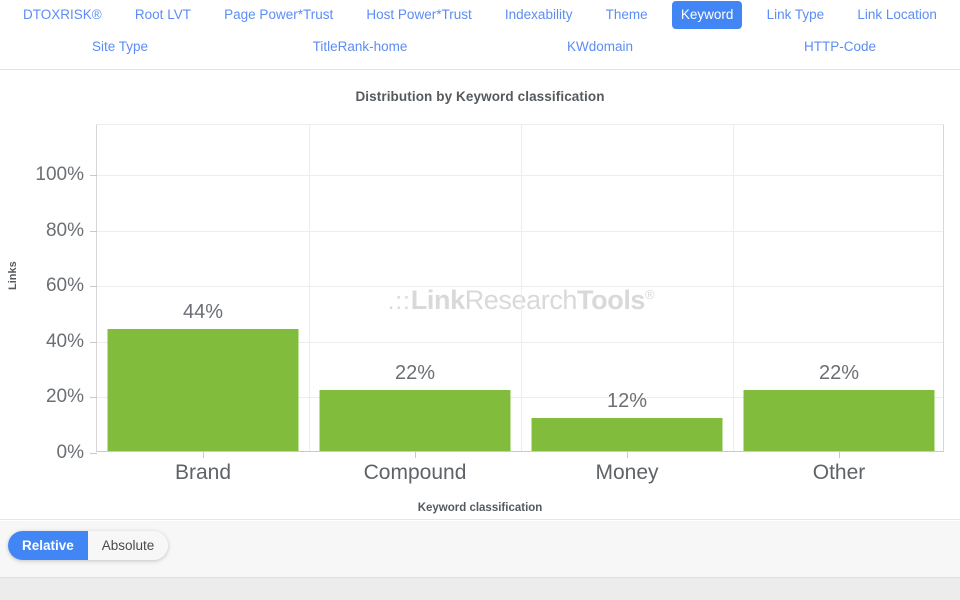 This screenshot has height=600, width=960. I want to click on tab-page-power-trust: Page Power*Trust, so click(278, 15).